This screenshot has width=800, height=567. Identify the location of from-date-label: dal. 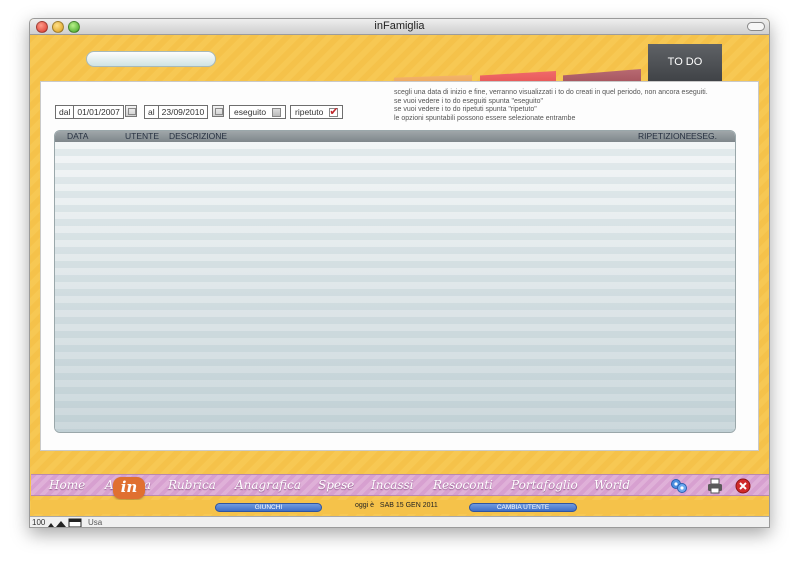
(65, 112).